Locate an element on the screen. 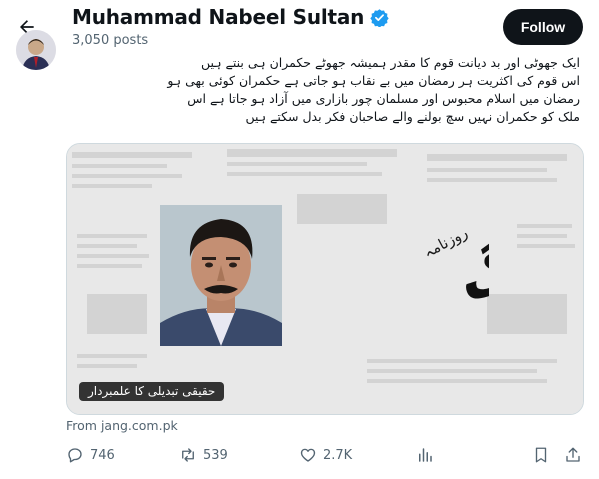  verified-badge-icon is located at coordinates (379, 17).